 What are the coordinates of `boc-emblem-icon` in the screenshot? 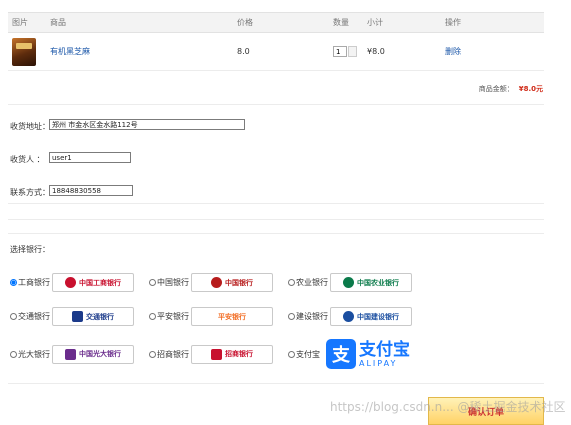 It's located at (216, 282).